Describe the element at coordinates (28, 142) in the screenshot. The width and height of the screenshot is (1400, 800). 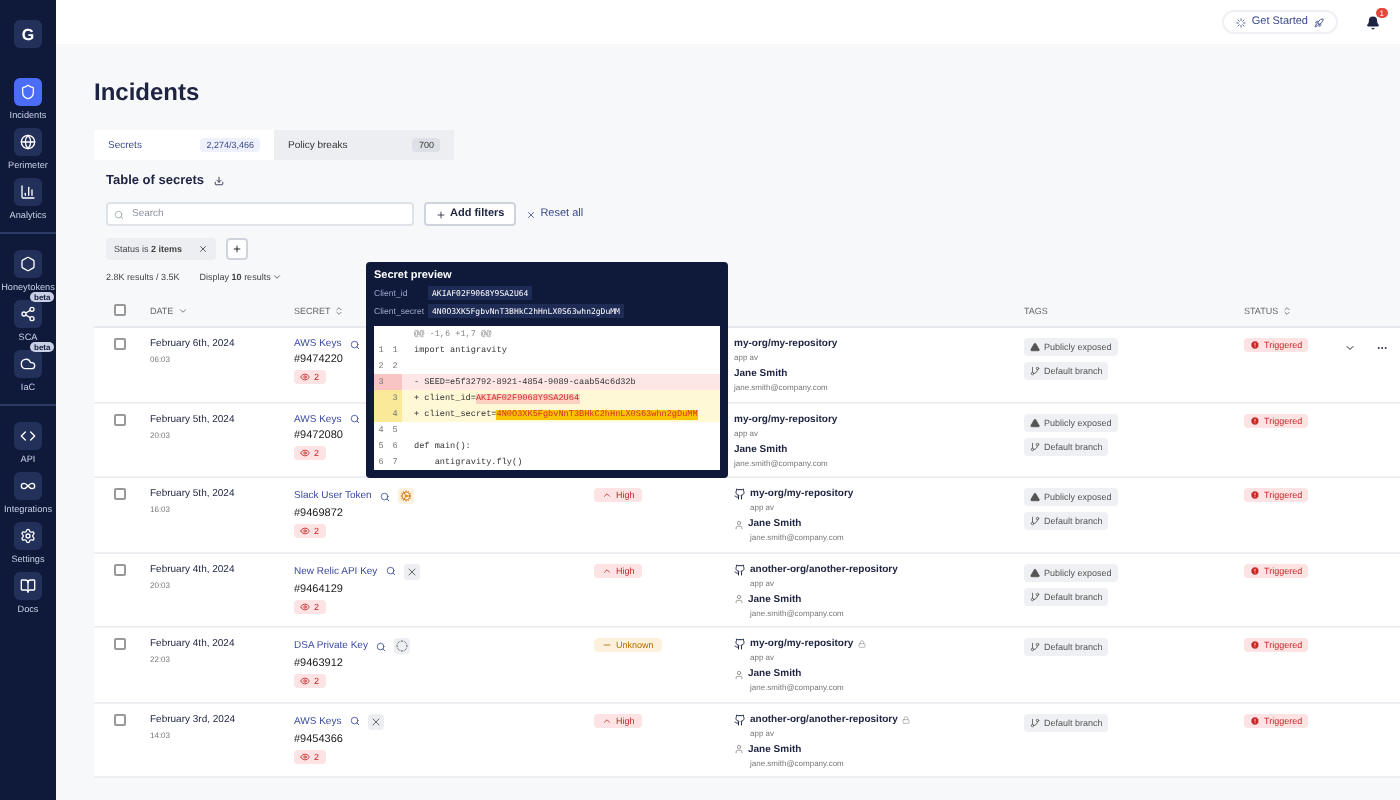
I see `globe-icon` at that location.